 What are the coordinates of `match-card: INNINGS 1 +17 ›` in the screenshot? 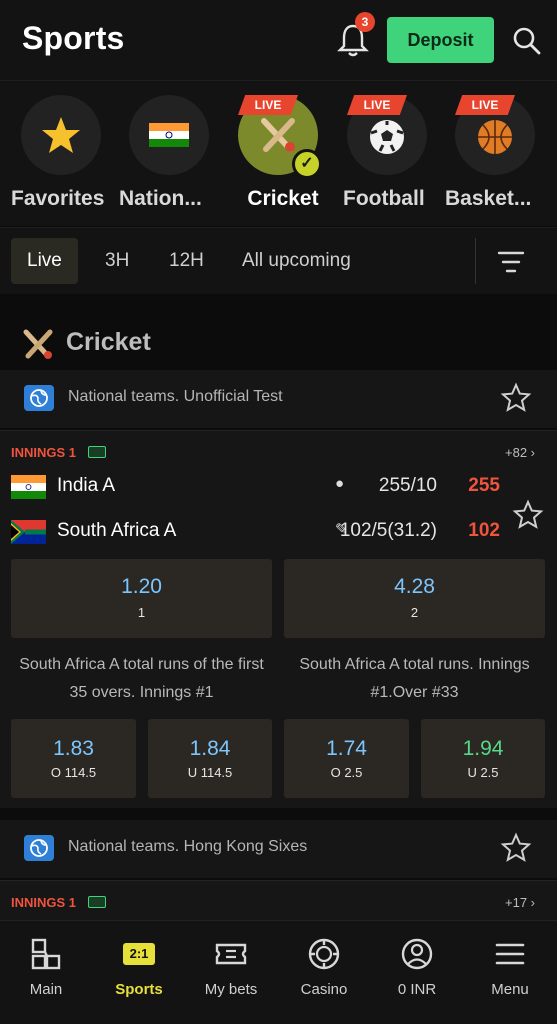 It's located at (278, 900).